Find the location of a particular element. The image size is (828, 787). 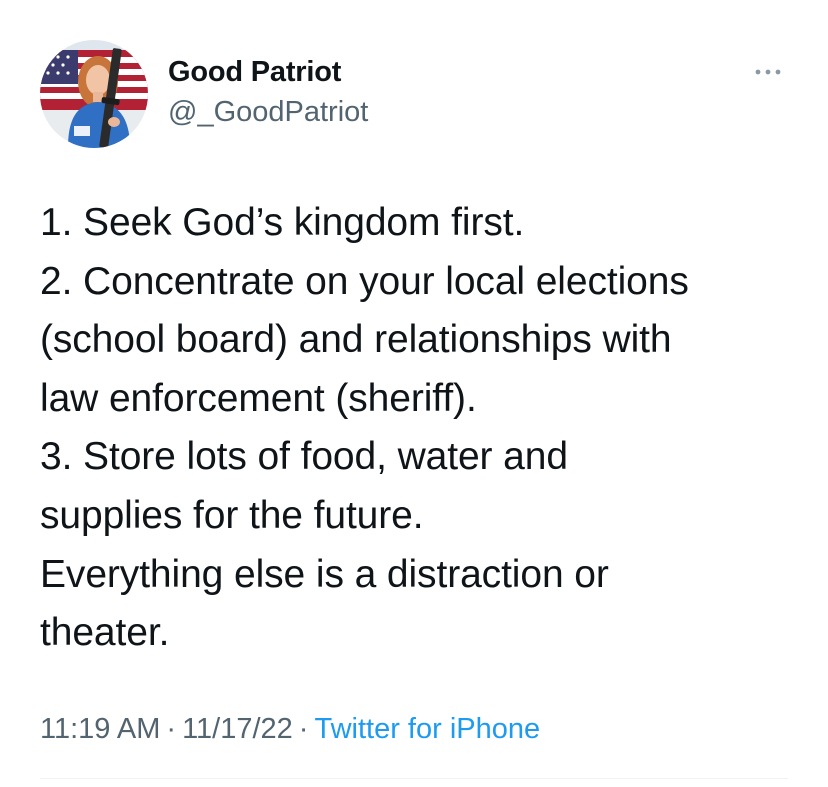

tweet-source-link: Twitter for iPhone is located at coordinates (427, 729).